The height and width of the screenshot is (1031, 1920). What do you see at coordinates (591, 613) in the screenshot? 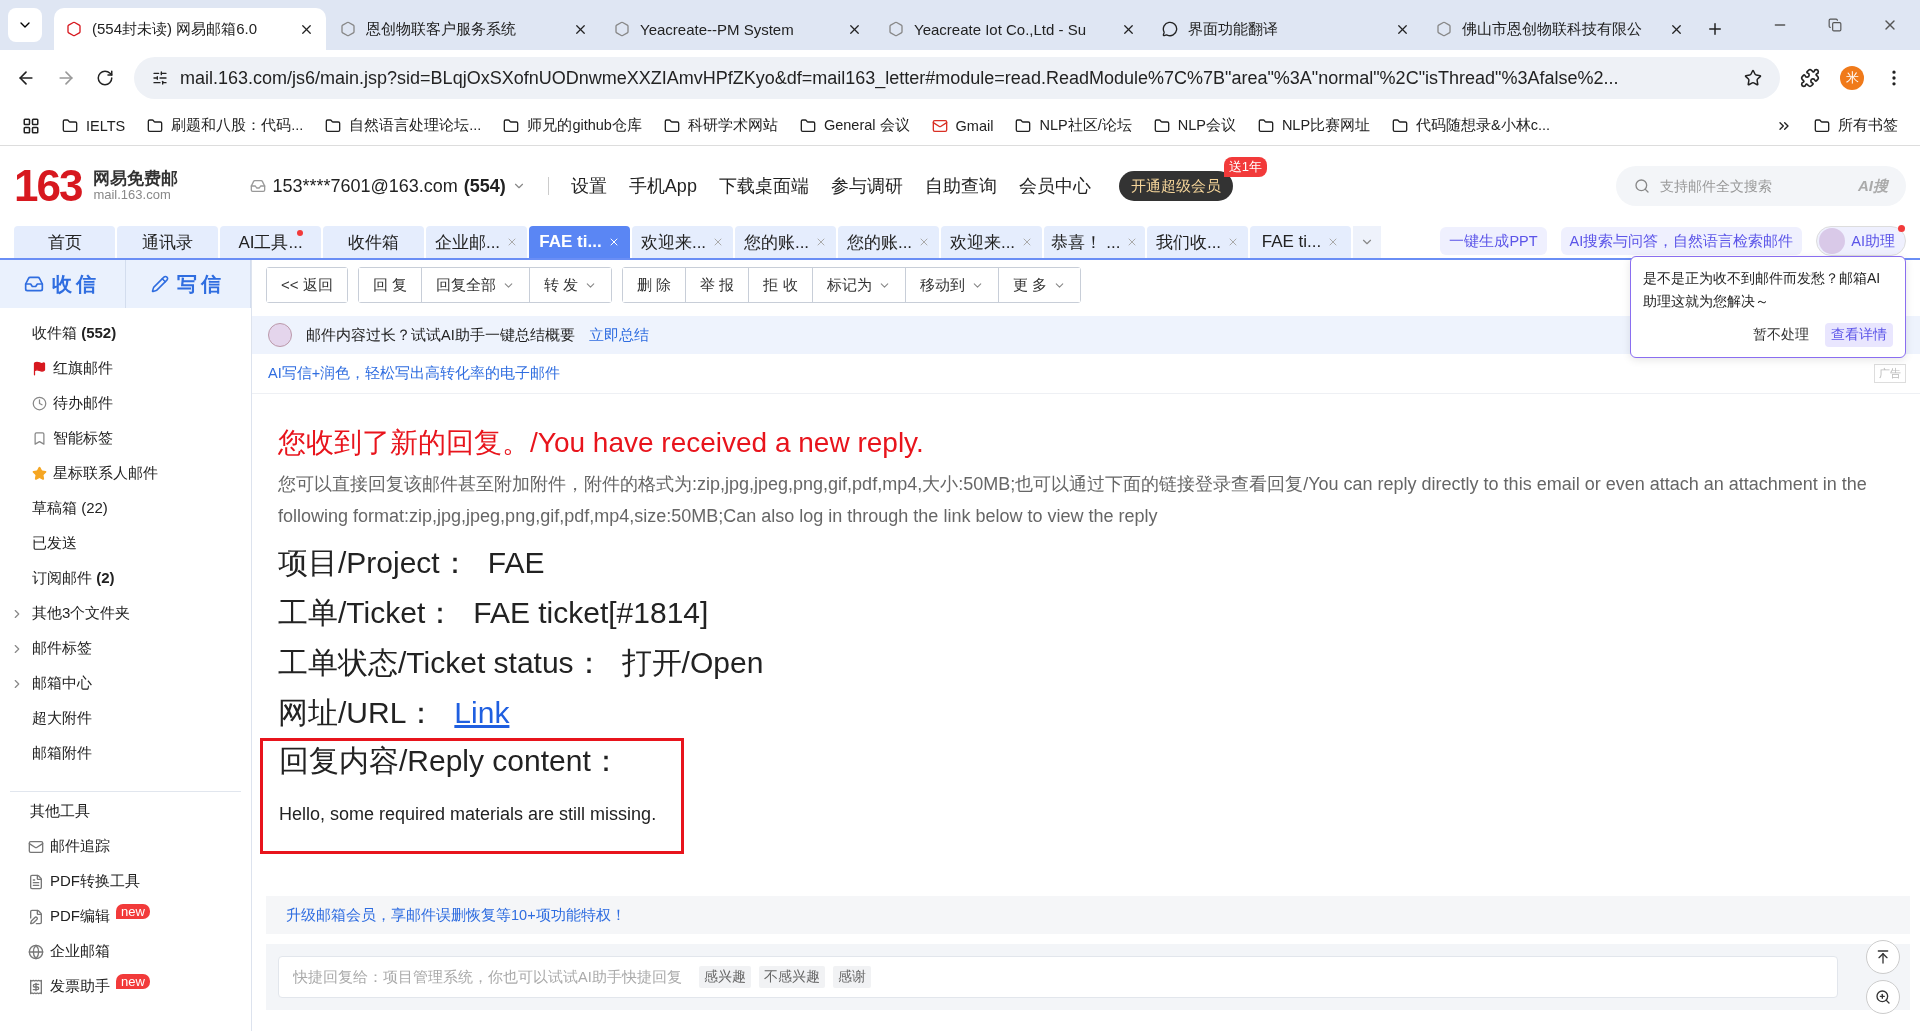
I see `field-value: FAE ticket[#1814]` at bounding box center [591, 613].